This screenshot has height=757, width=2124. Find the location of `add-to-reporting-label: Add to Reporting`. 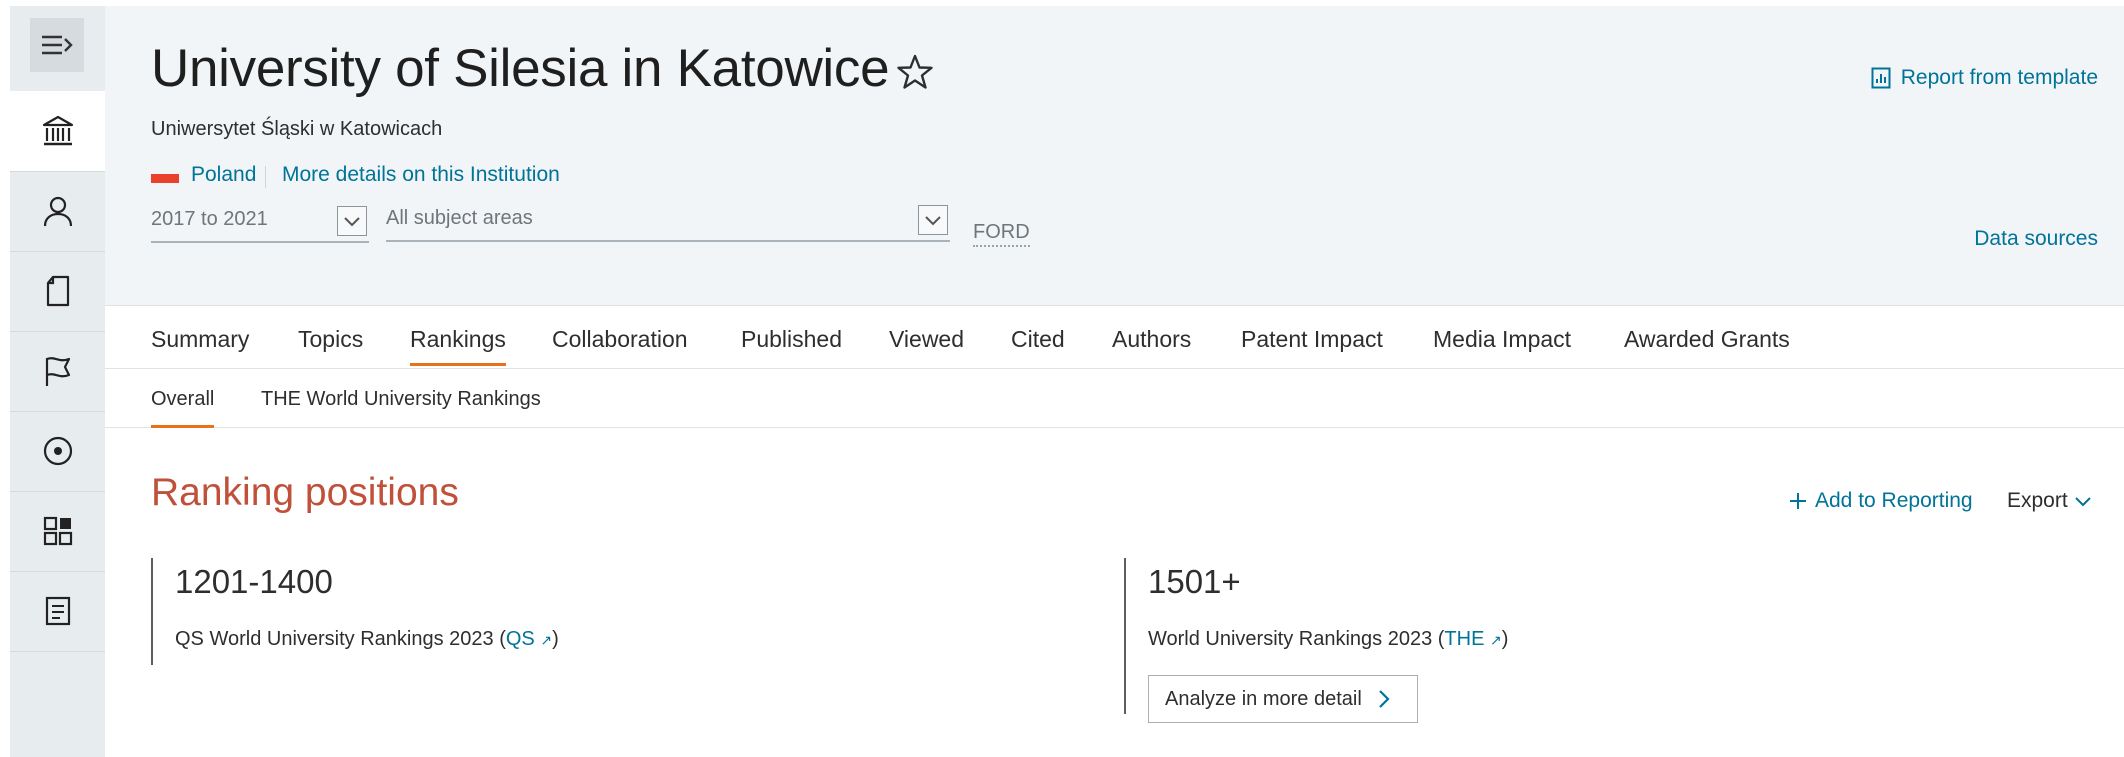

add-to-reporting-label: Add to Reporting is located at coordinates (1894, 500).